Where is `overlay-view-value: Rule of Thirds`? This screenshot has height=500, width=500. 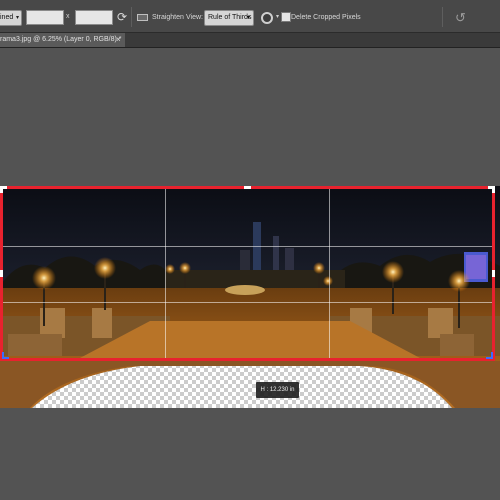
overlay-view-value: Rule of Thirds is located at coordinates (230, 17).